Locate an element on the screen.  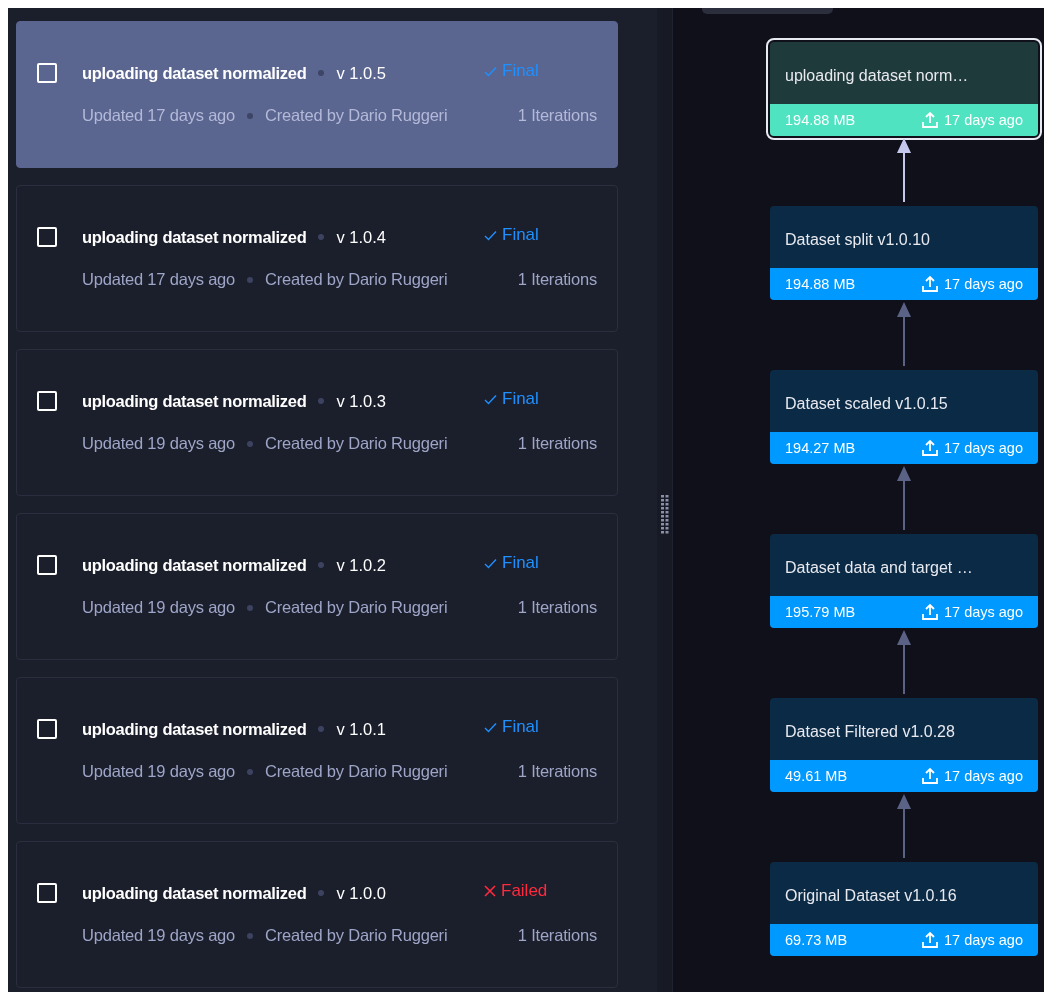
node-title: Dataset Filtered v1.0.28 is located at coordinates (870, 732).